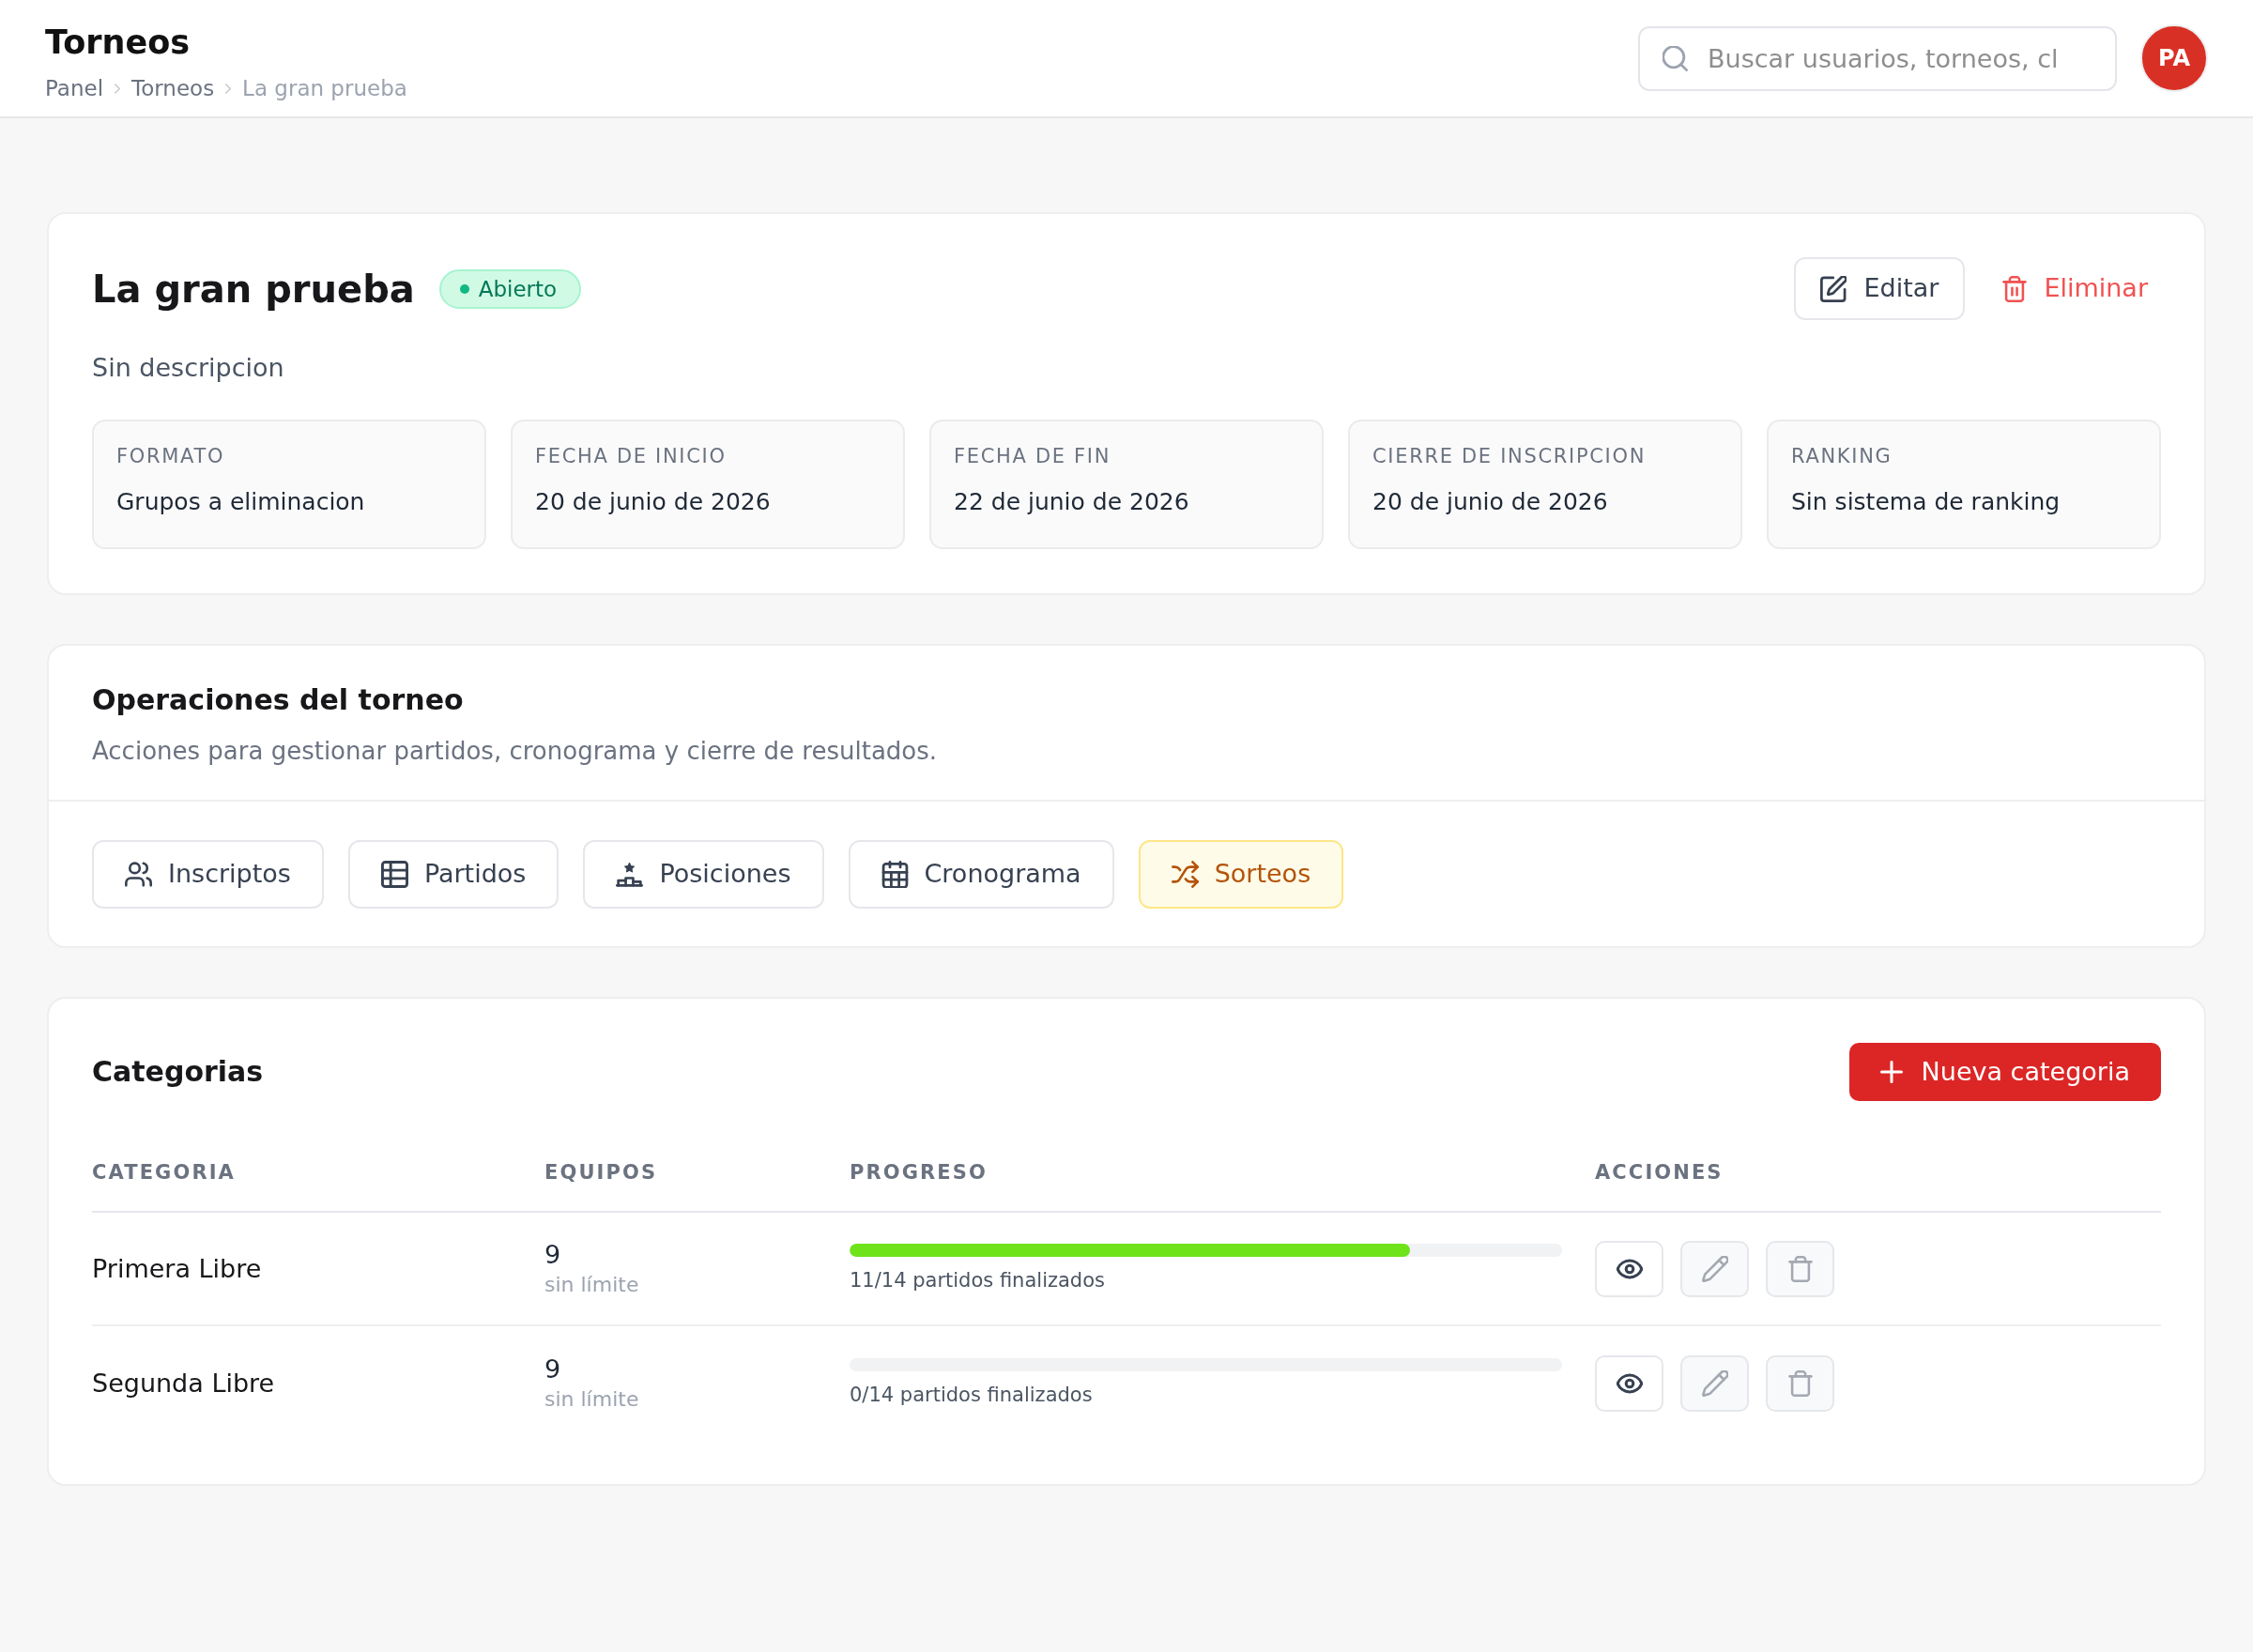 The image size is (2253, 1652). Describe the element at coordinates (630, 874) in the screenshot. I see `podium-icon` at that location.